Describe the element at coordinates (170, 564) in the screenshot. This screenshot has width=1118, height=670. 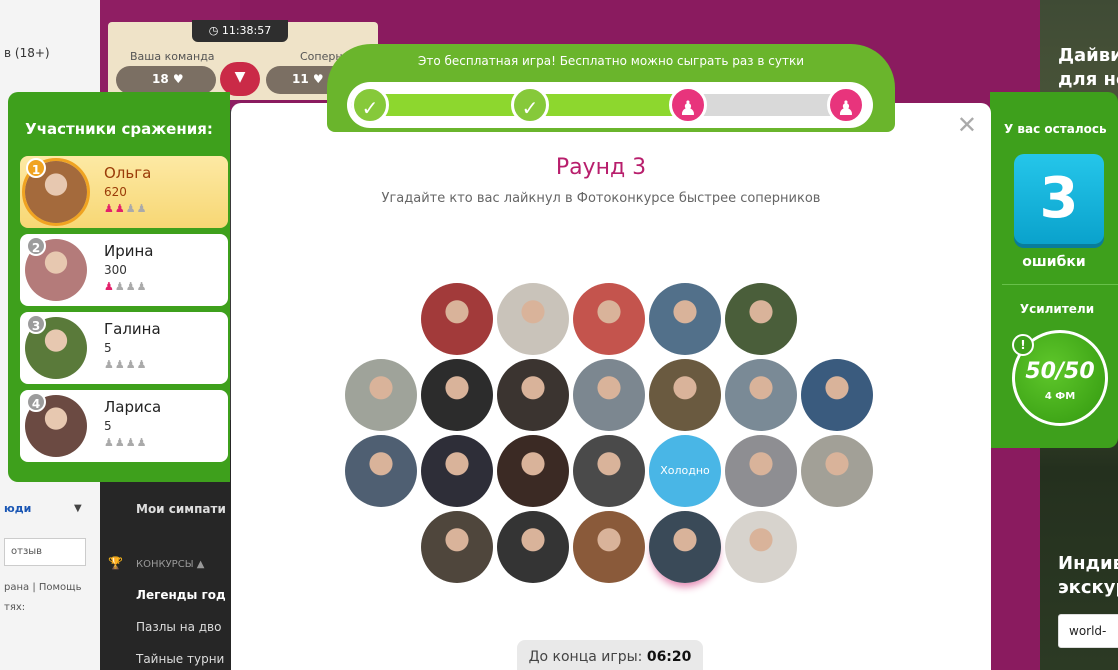
I see `menu-contests: КОНКУРСЫ ▲` at that location.